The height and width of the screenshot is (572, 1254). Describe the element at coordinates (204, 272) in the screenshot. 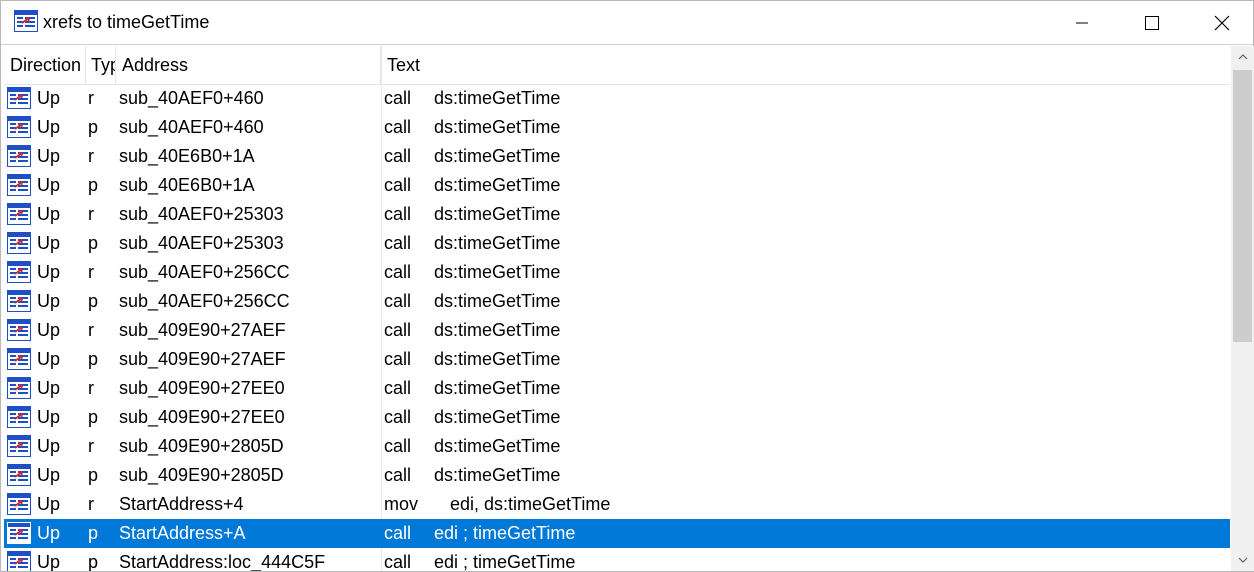

I see `row-address: sub_40AEF0+256CC` at that location.